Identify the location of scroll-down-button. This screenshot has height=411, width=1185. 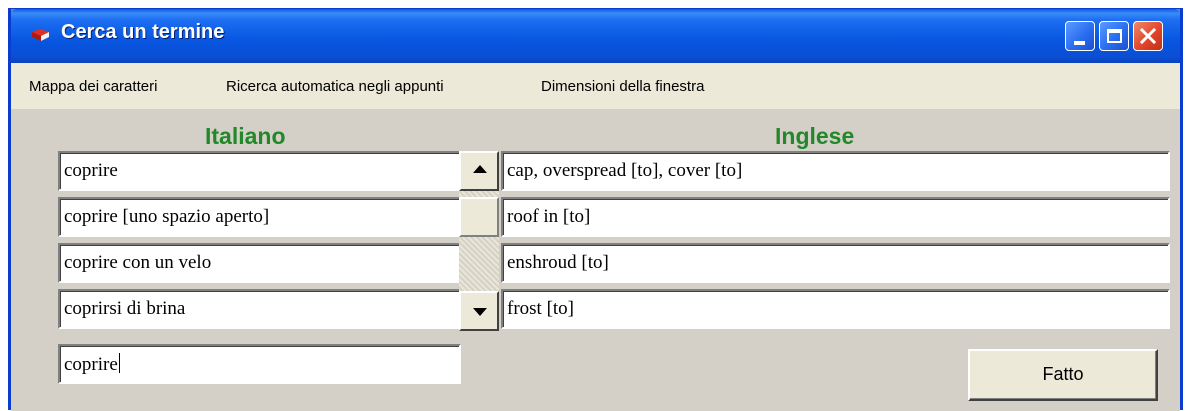
(479, 311).